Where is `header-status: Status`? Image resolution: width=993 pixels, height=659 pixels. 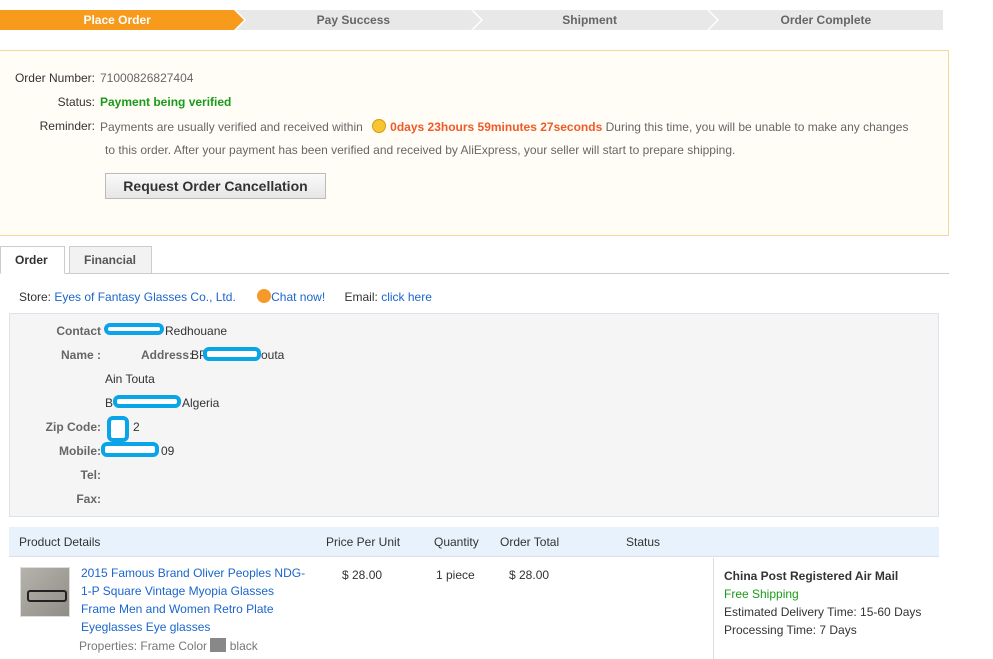 header-status: Status is located at coordinates (643, 542).